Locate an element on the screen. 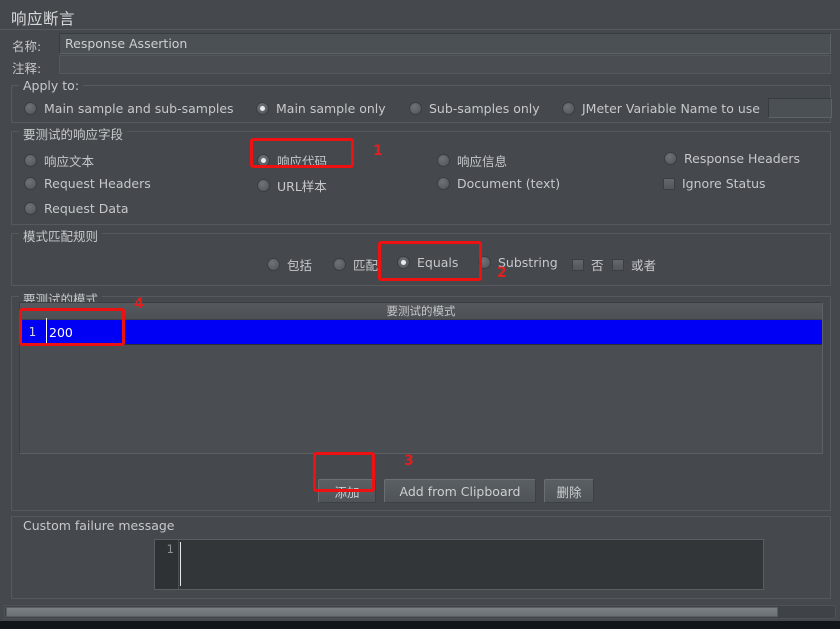  jmeter-variable-input is located at coordinates (800, 108).